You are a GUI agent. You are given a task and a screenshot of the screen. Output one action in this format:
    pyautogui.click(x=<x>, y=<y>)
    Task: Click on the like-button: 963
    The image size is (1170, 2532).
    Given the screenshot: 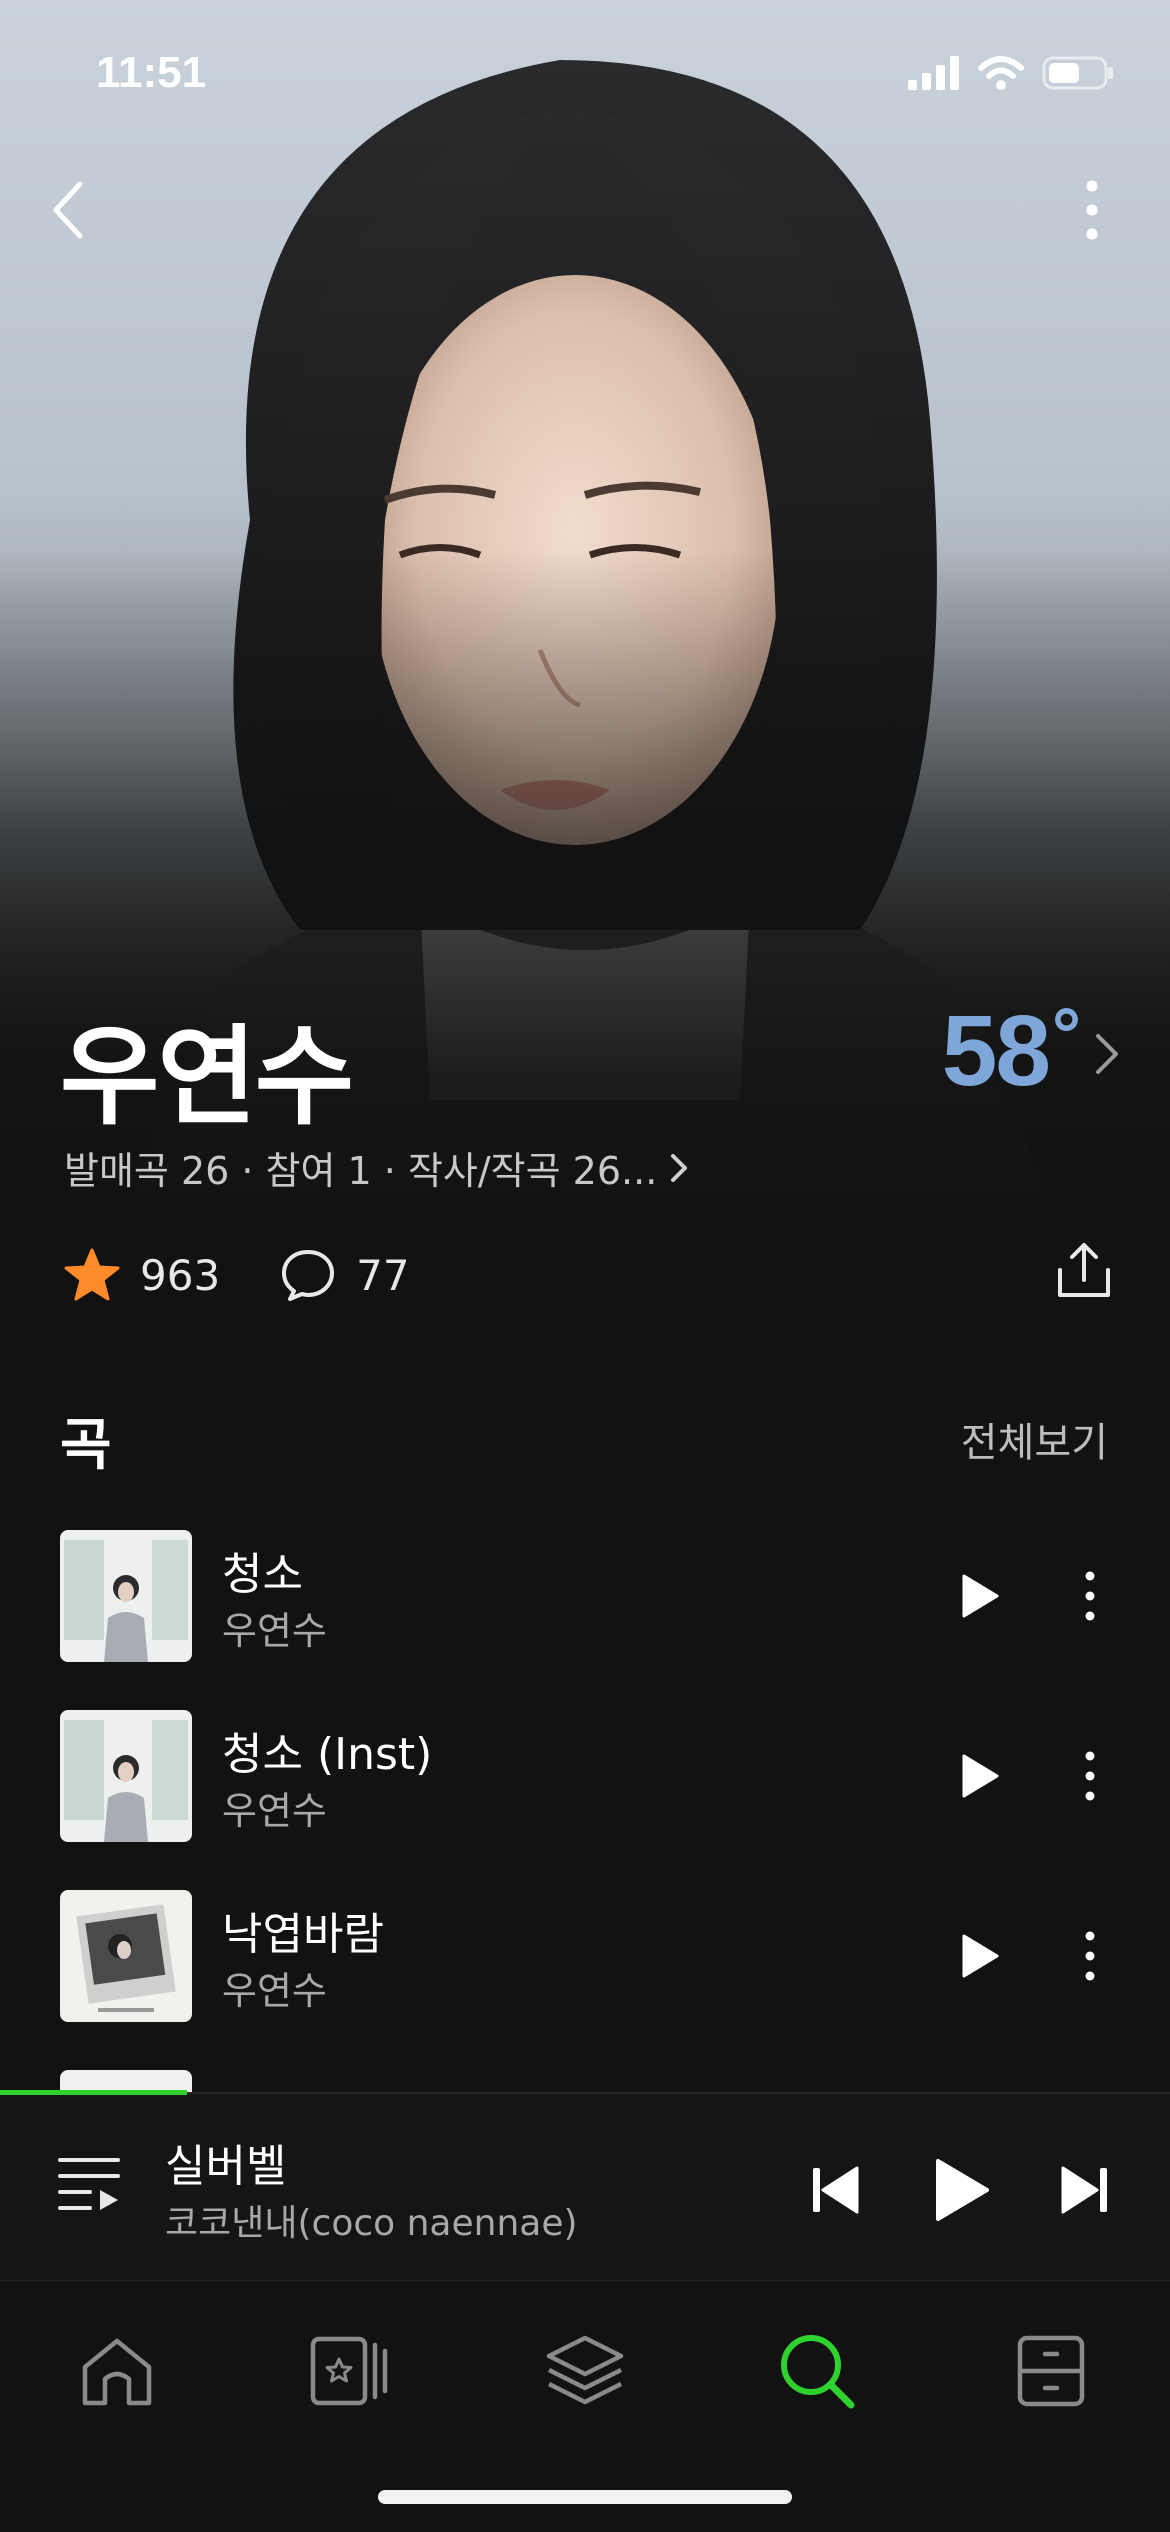 What is the action you would take?
    pyautogui.click(x=142, y=1275)
    